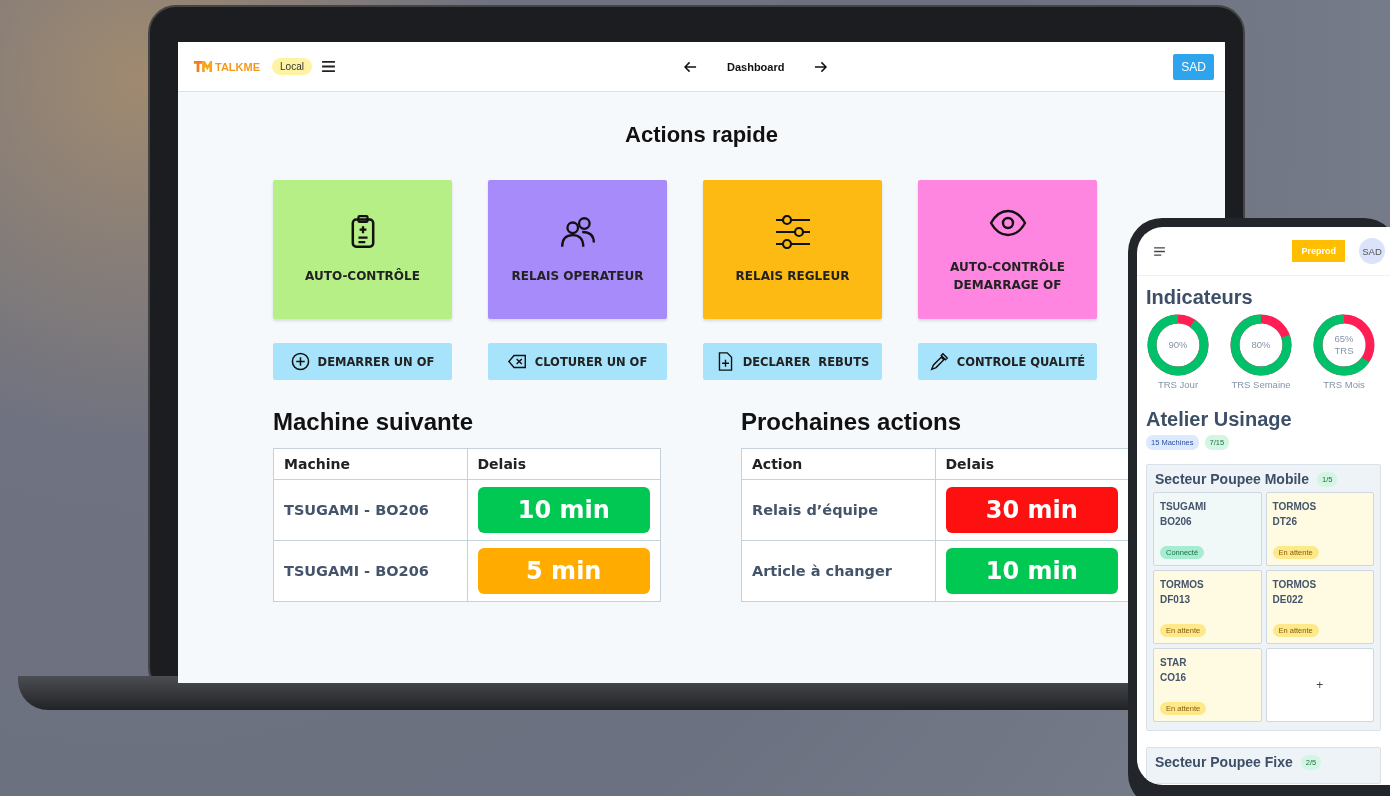 This screenshot has width=1390, height=796. Describe the element at coordinates (362, 361) in the screenshot. I see `action-button: DEMARRER UN OF` at that location.